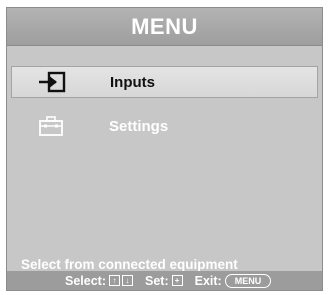  Describe the element at coordinates (139, 126) in the screenshot. I see `menu-item-label: Settings` at that location.